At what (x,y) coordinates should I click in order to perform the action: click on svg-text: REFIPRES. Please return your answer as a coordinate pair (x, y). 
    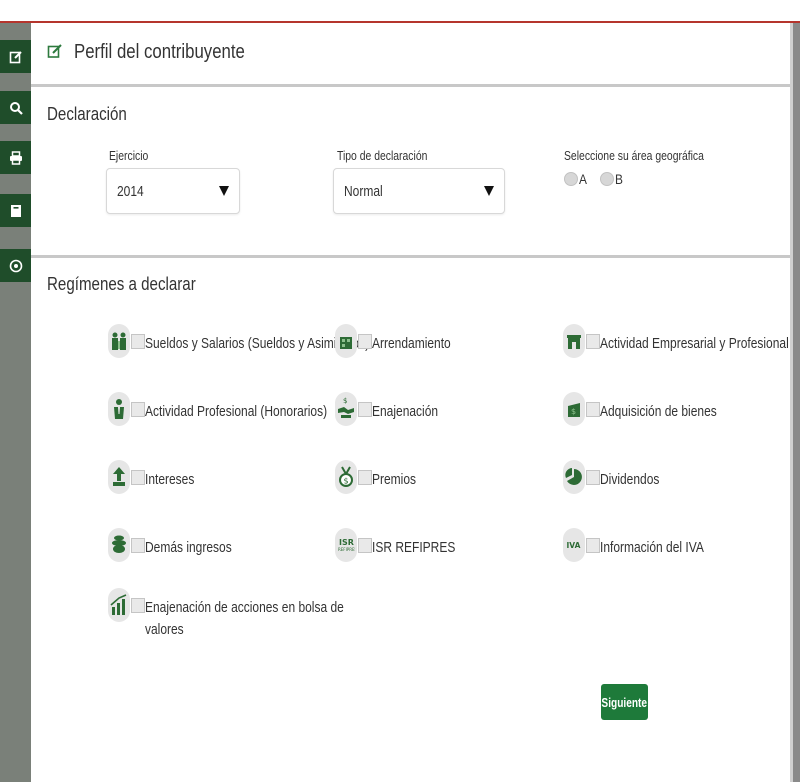
    Looking at the image, I should click on (346, 549).